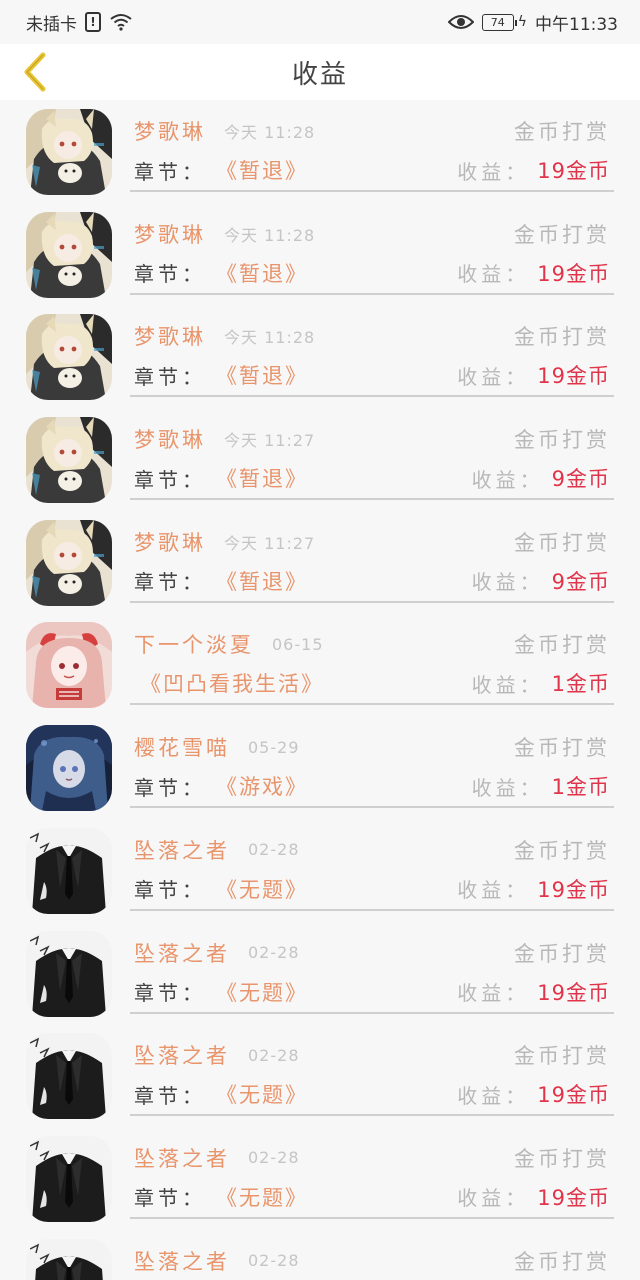 The height and width of the screenshot is (1280, 640). I want to click on page-title: 收益, so click(319, 74).